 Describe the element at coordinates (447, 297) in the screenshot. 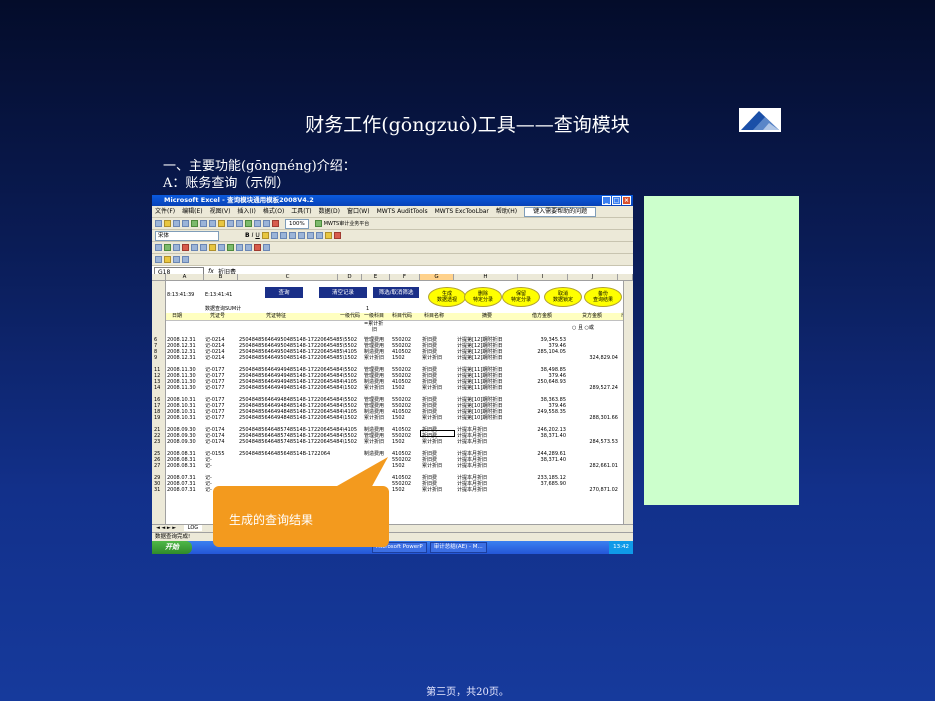

I see `pivot-button: 生成 数据透视` at that location.